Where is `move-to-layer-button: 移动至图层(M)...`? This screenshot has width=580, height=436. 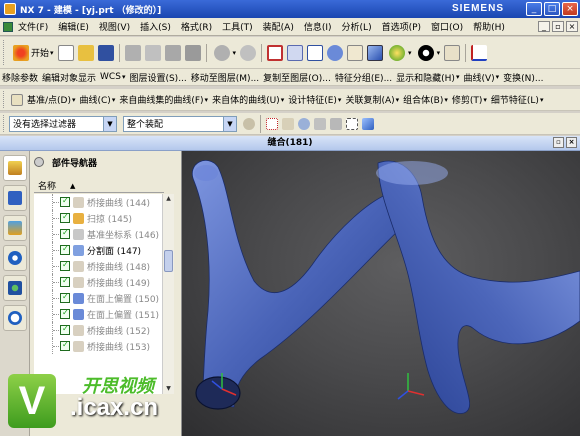
move-to-layer-button: 移动至图层(M)... is located at coordinates (225, 77).